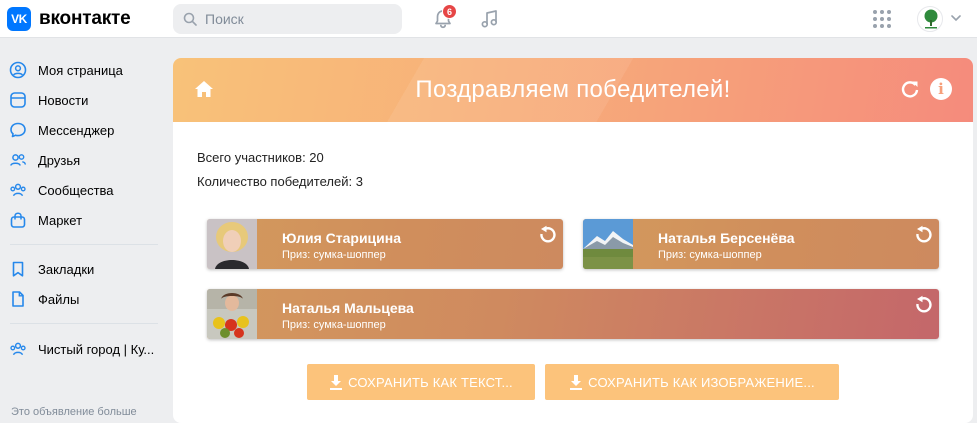 This screenshot has height=423, width=977. I want to click on sidebar-item-communities: Сообщества, so click(88, 190).